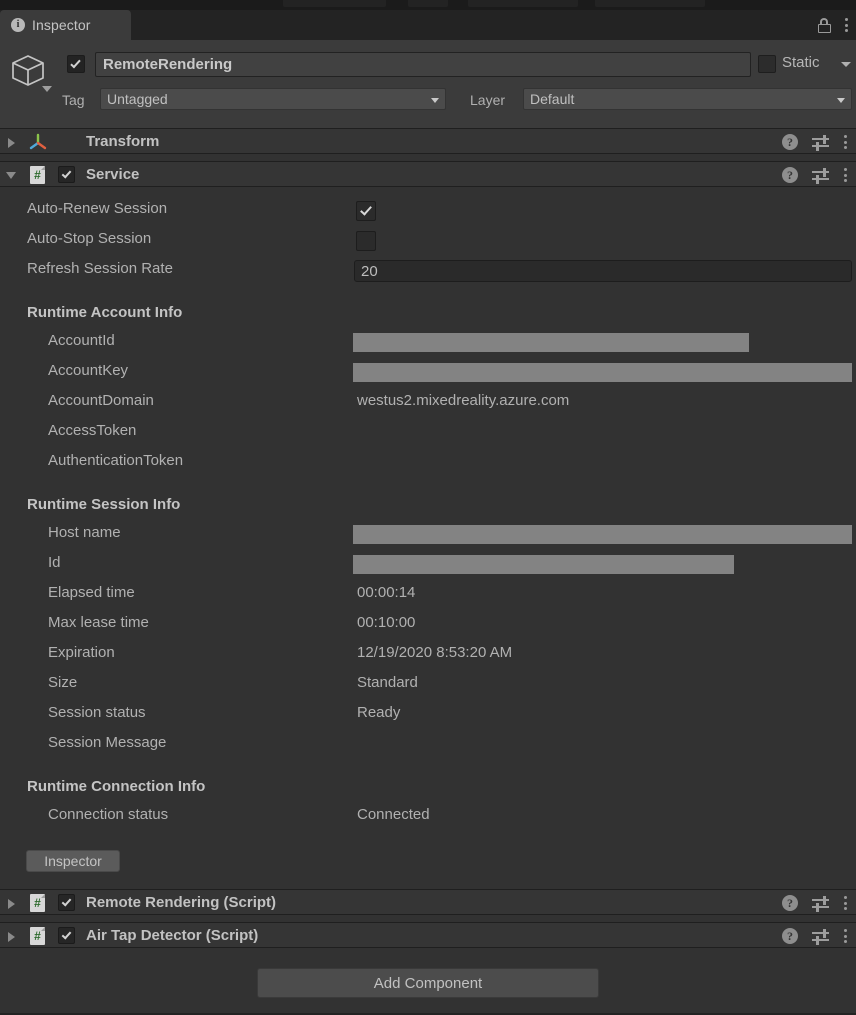  I want to click on field-label: Refresh Session Rate, so click(100, 268).